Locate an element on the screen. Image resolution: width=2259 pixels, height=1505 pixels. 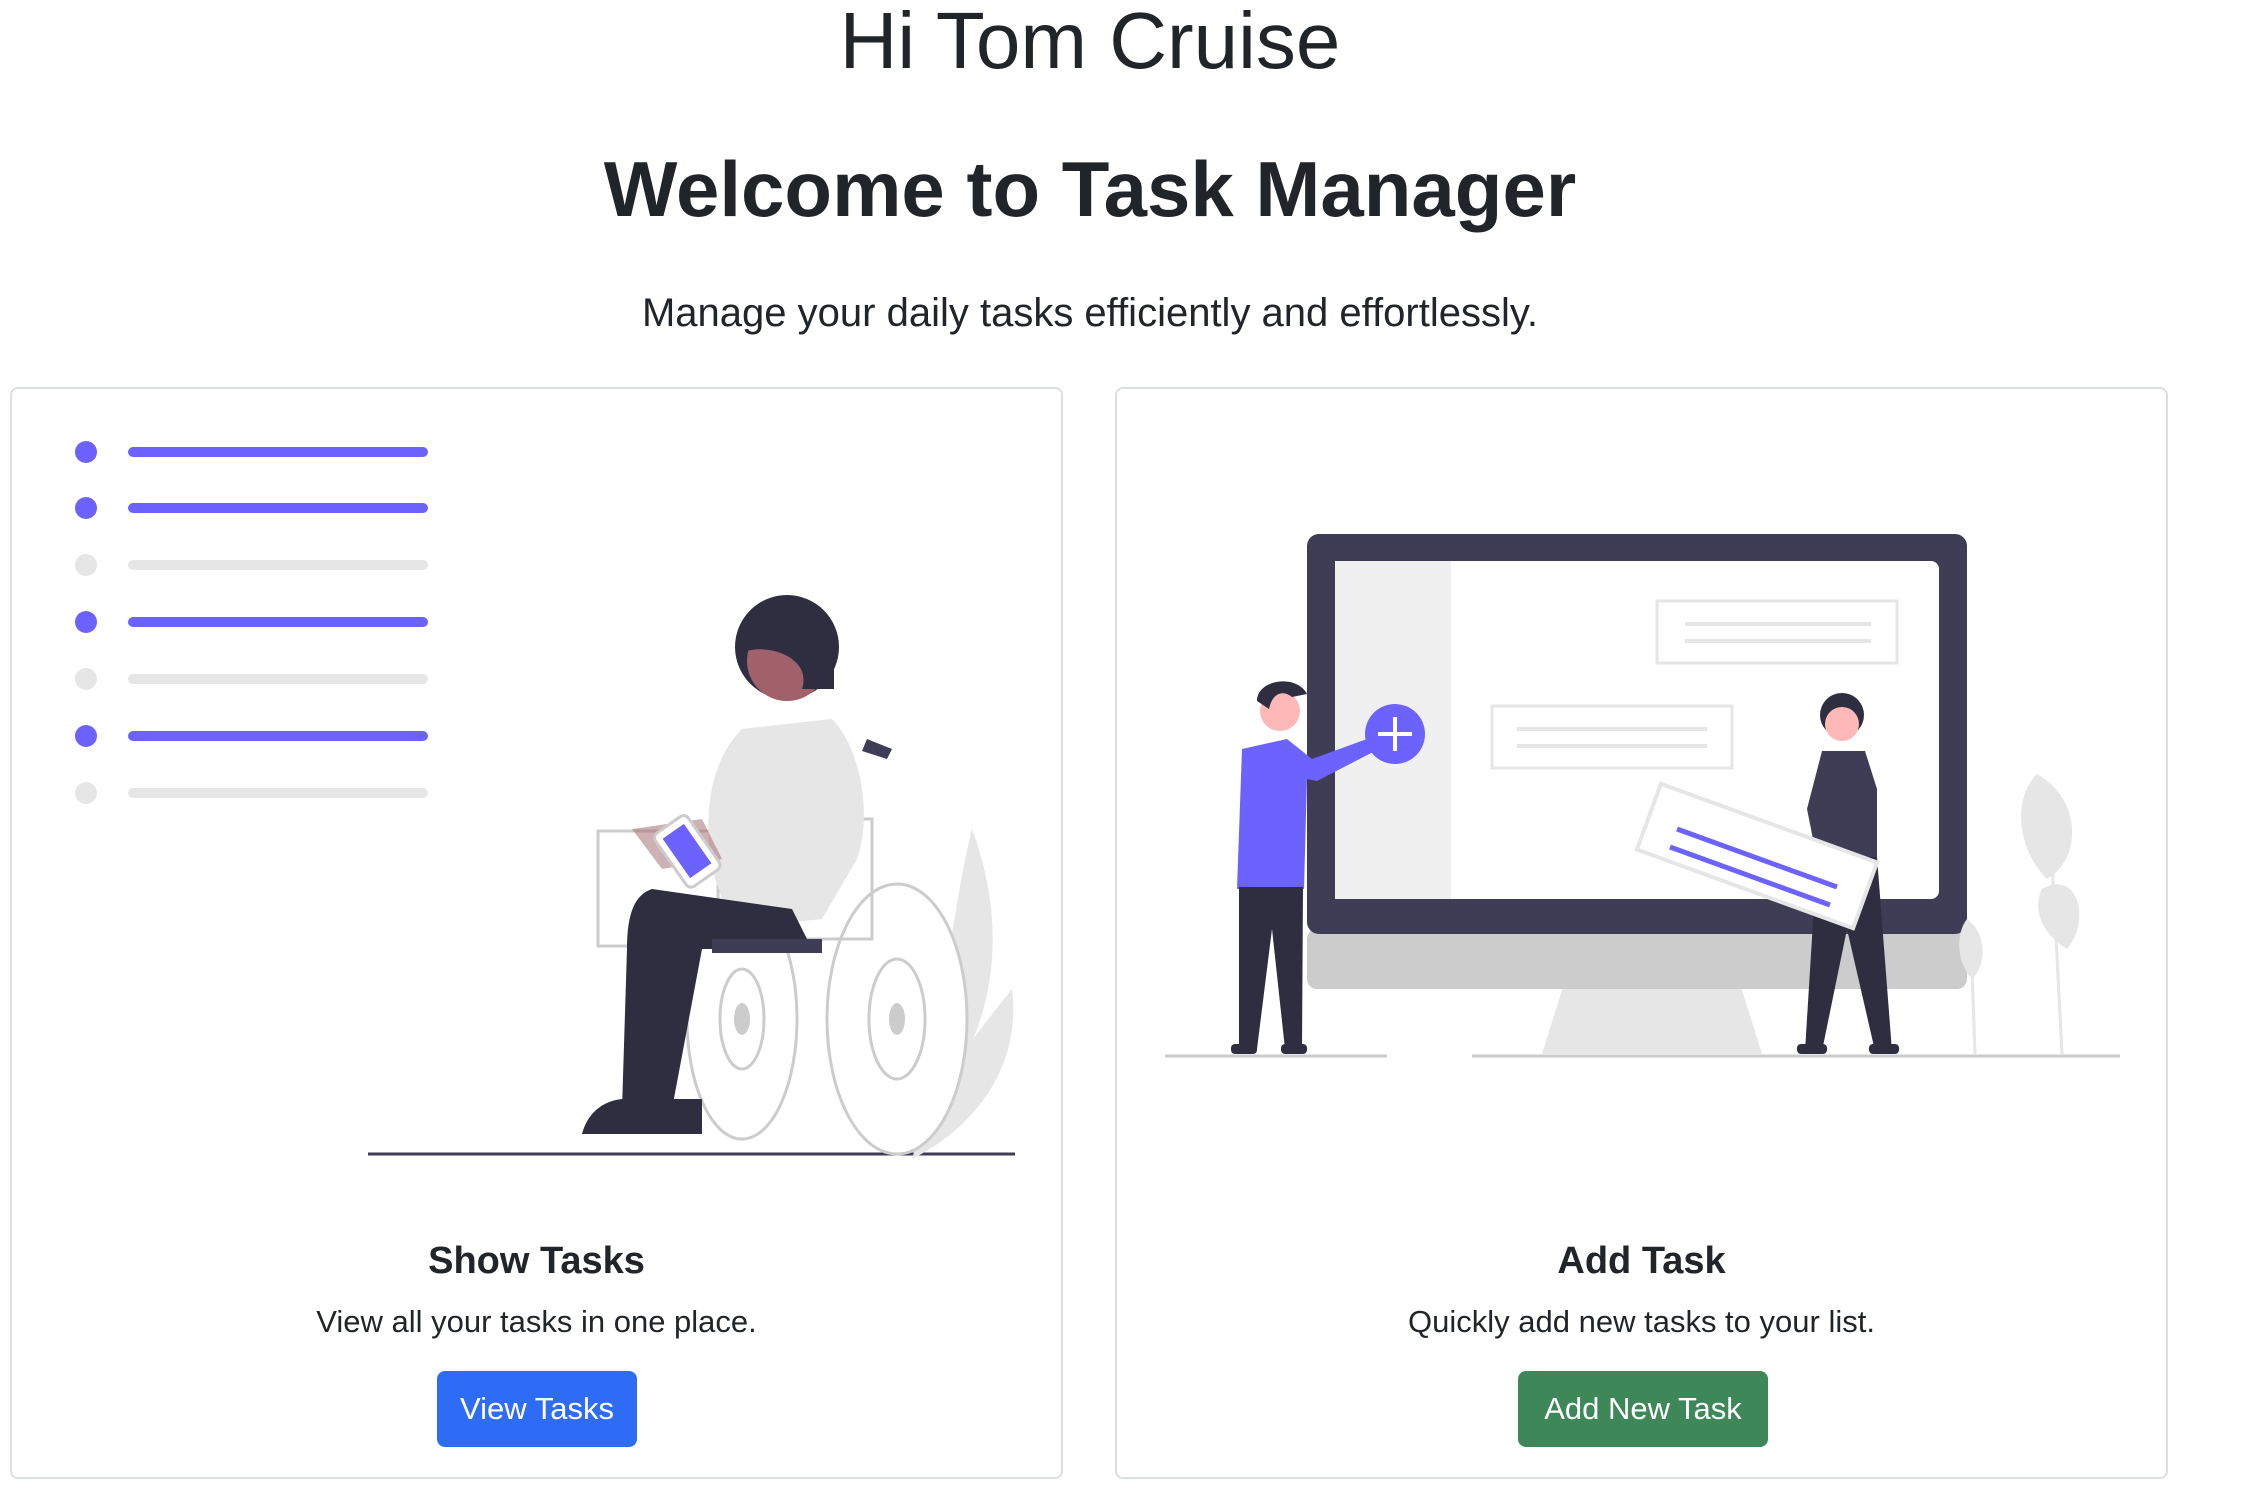
welcome-heading: Welcome to Task Manager is located at coordinates (1090, 189).